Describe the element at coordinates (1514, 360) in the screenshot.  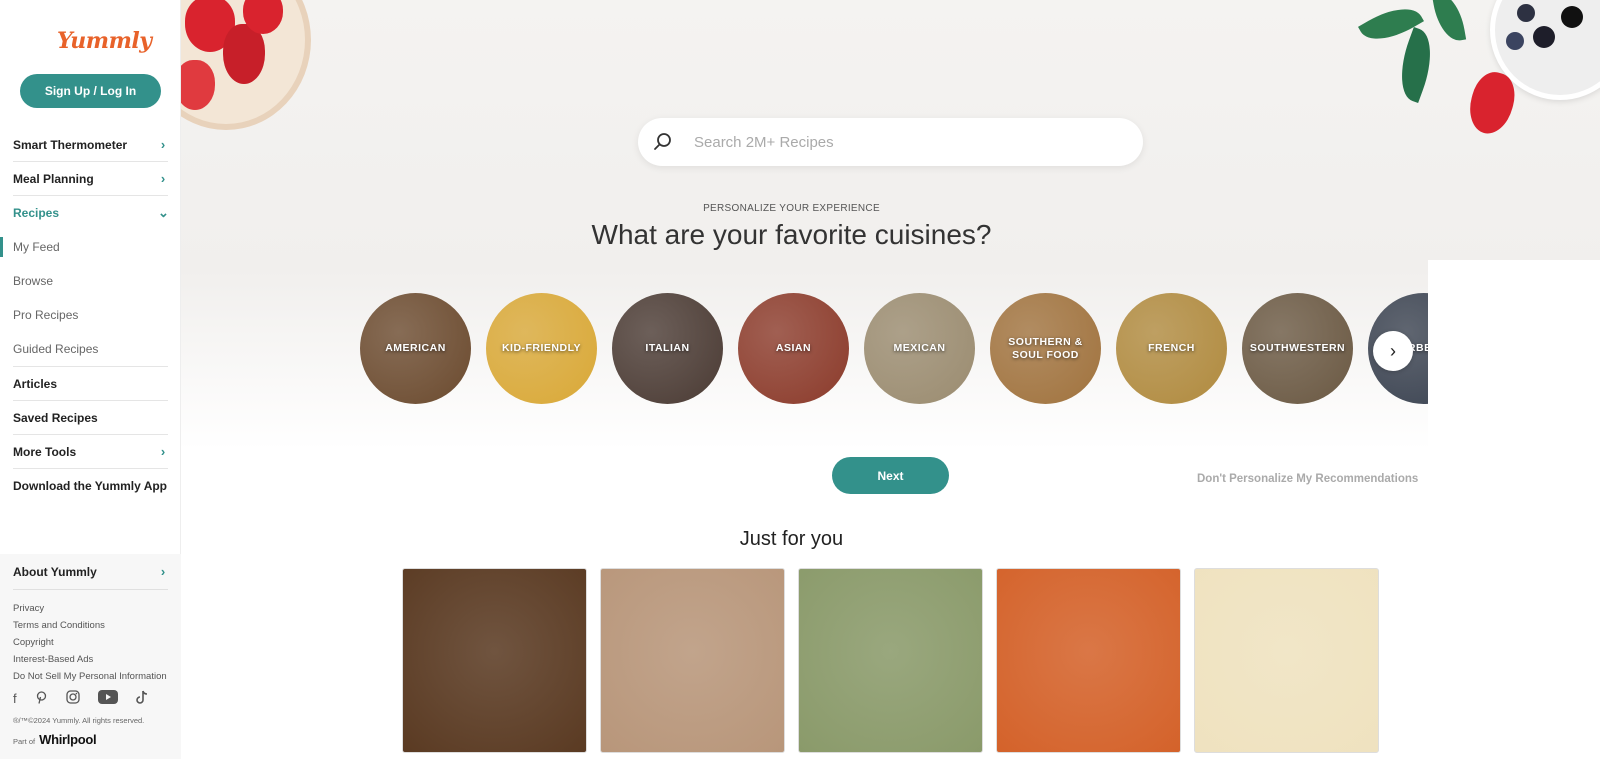
I see `carousel-edge` at that location.